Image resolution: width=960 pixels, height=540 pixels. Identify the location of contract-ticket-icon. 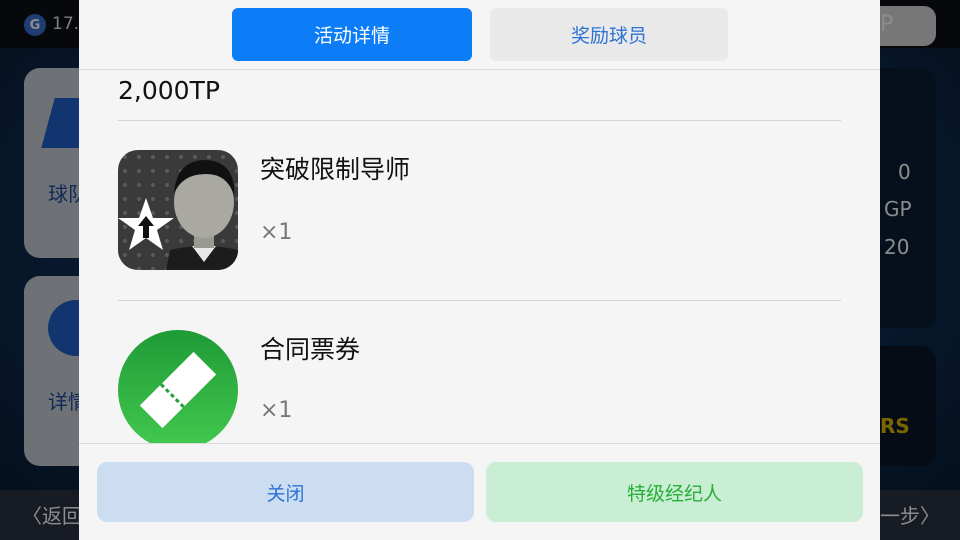
(178, 386).